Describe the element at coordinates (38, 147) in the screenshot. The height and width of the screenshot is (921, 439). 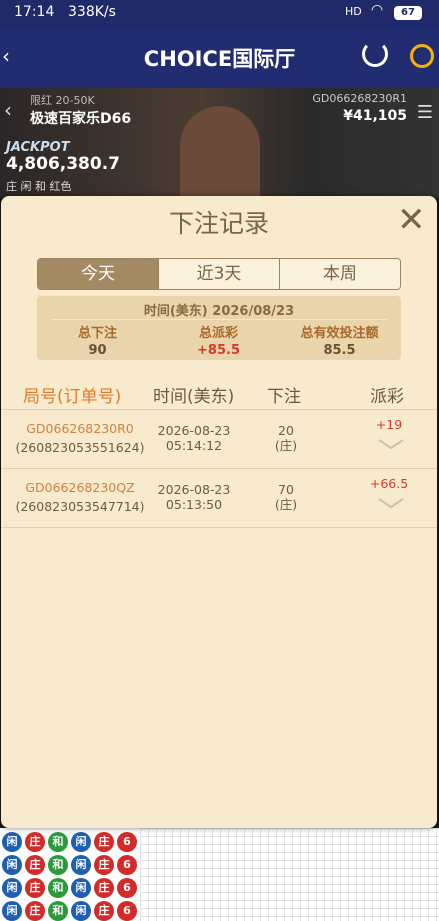
I see `jackpot-label: JACKPOT` at that location.